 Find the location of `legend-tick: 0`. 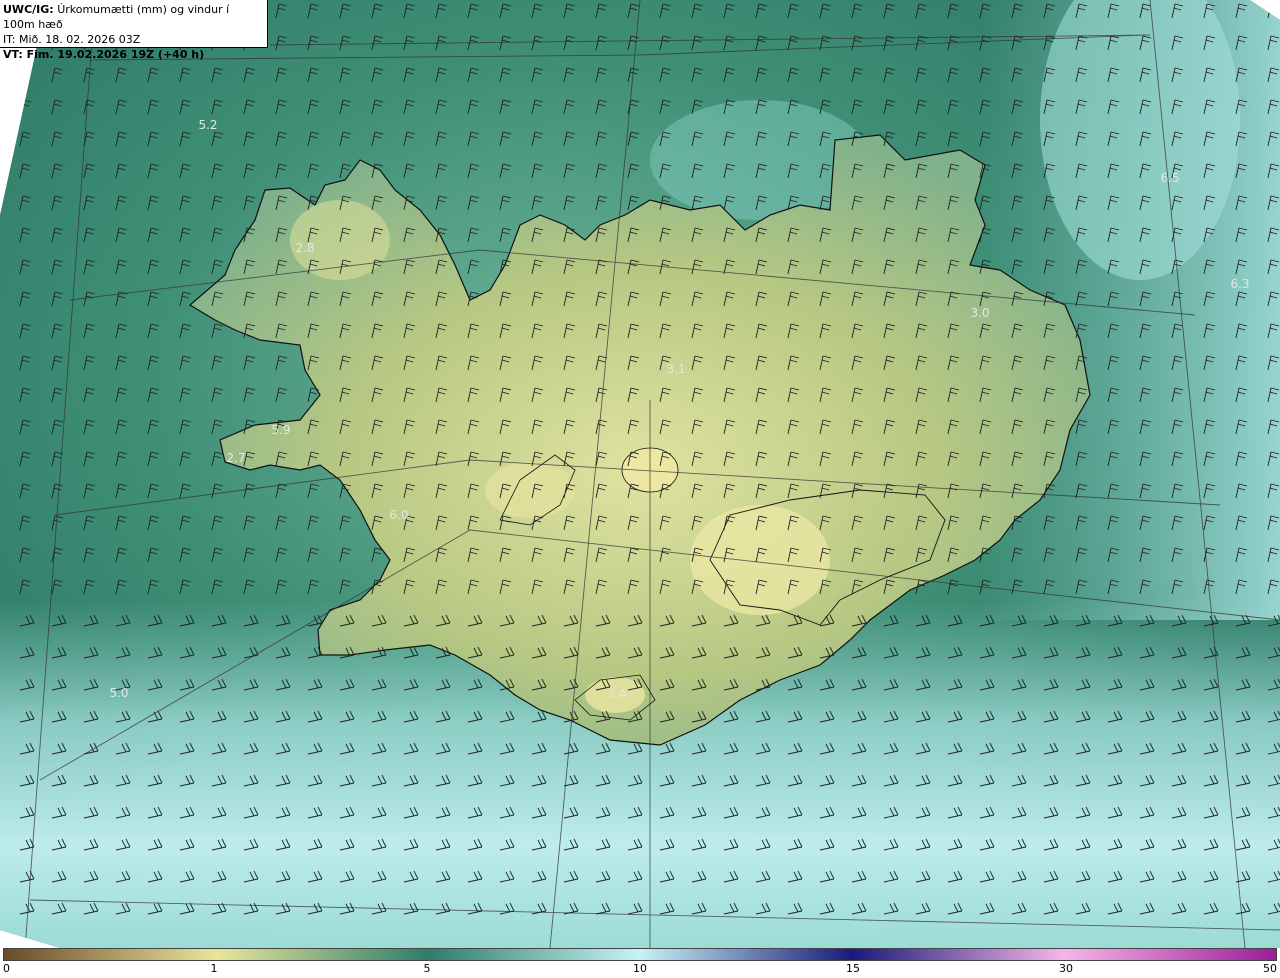

legend-tick: 0 is located at coordinates (6, 968).